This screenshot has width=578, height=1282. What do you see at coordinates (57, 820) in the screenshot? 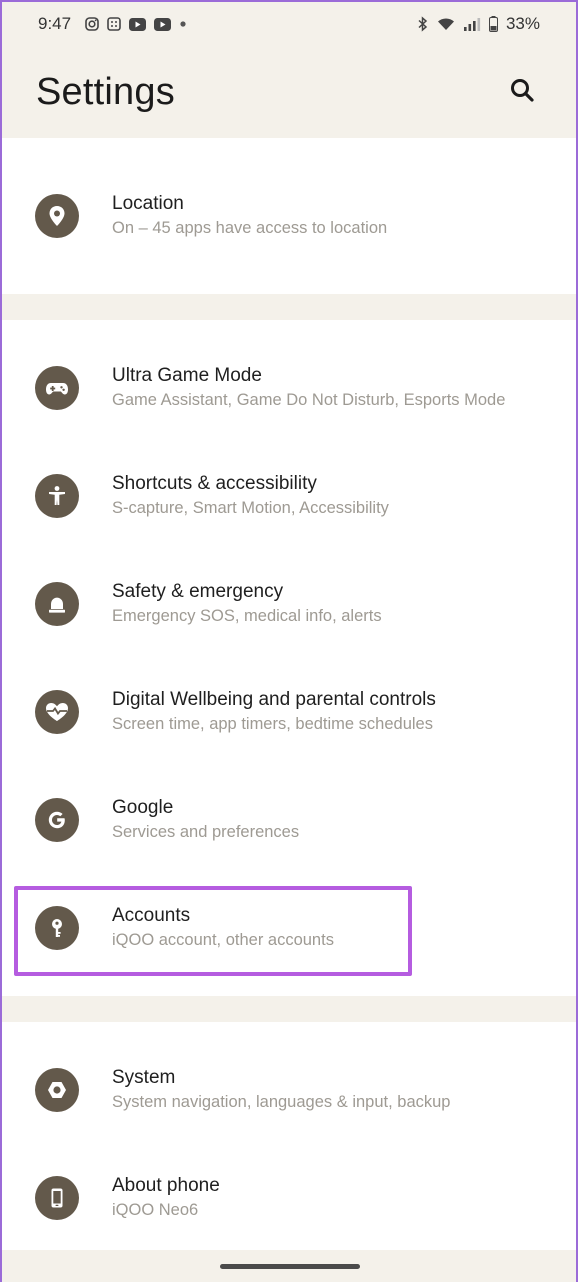
I see `google-icon` at bounding box center [57, 820].